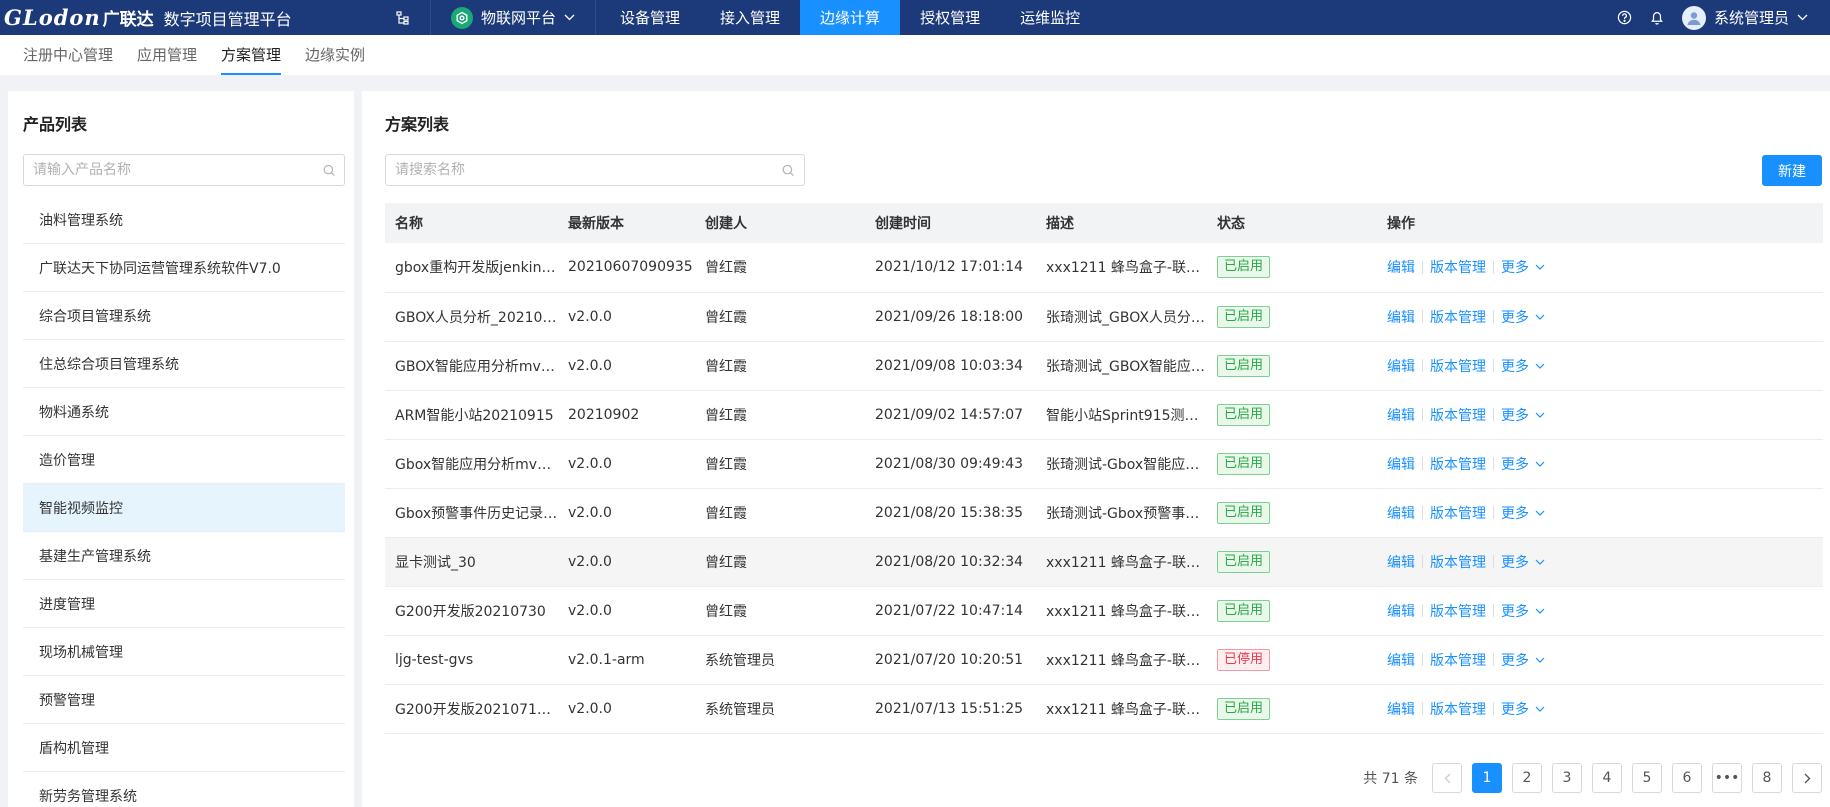 This screenshot has height=807, width=1830. I want to click on row-actions: 编辑 版本管理 更多, so click(1605, 513).